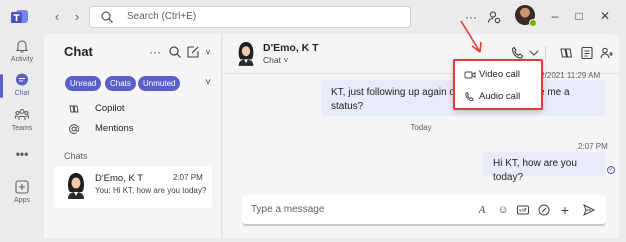  I want to click on menu-label-audio-call: Audio call, so click(500, 96).